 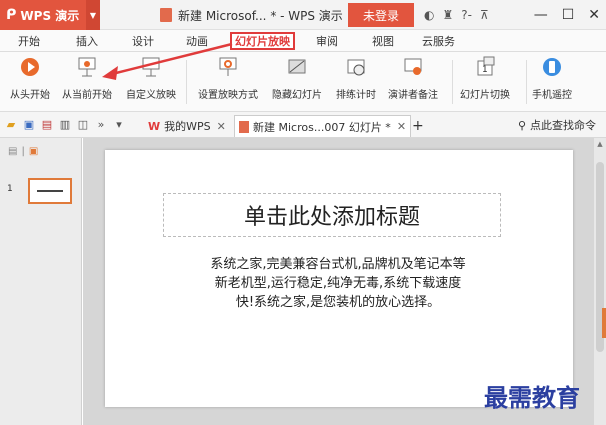 I want to click on slide-thumbnail, so click(x=50, y=191).